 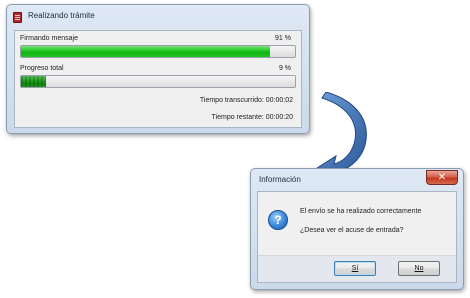 I want to click on message-line-1: El envío se ha realizado correctamente, so click(x=361, y=211).